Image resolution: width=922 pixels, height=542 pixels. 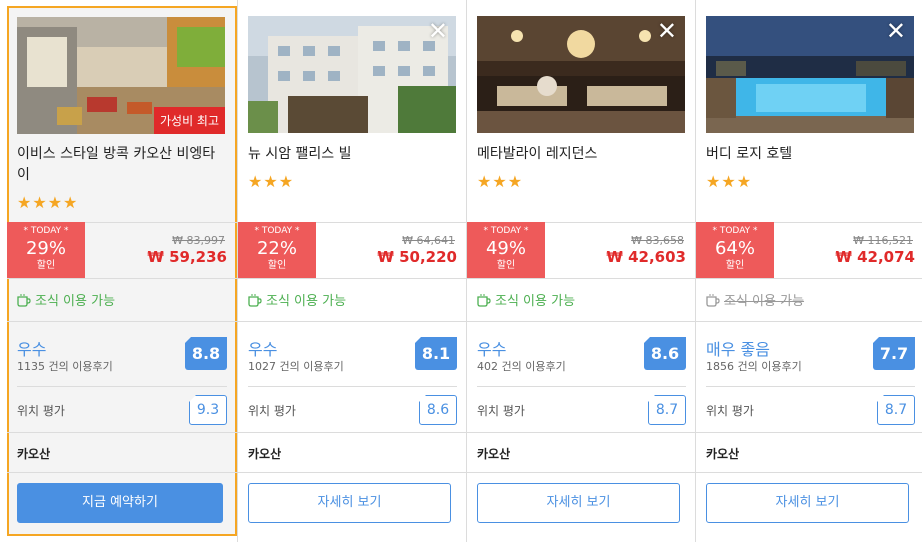 I want to click on hotel-name: 버디 로지 호텔, so click(x=811, y=154).